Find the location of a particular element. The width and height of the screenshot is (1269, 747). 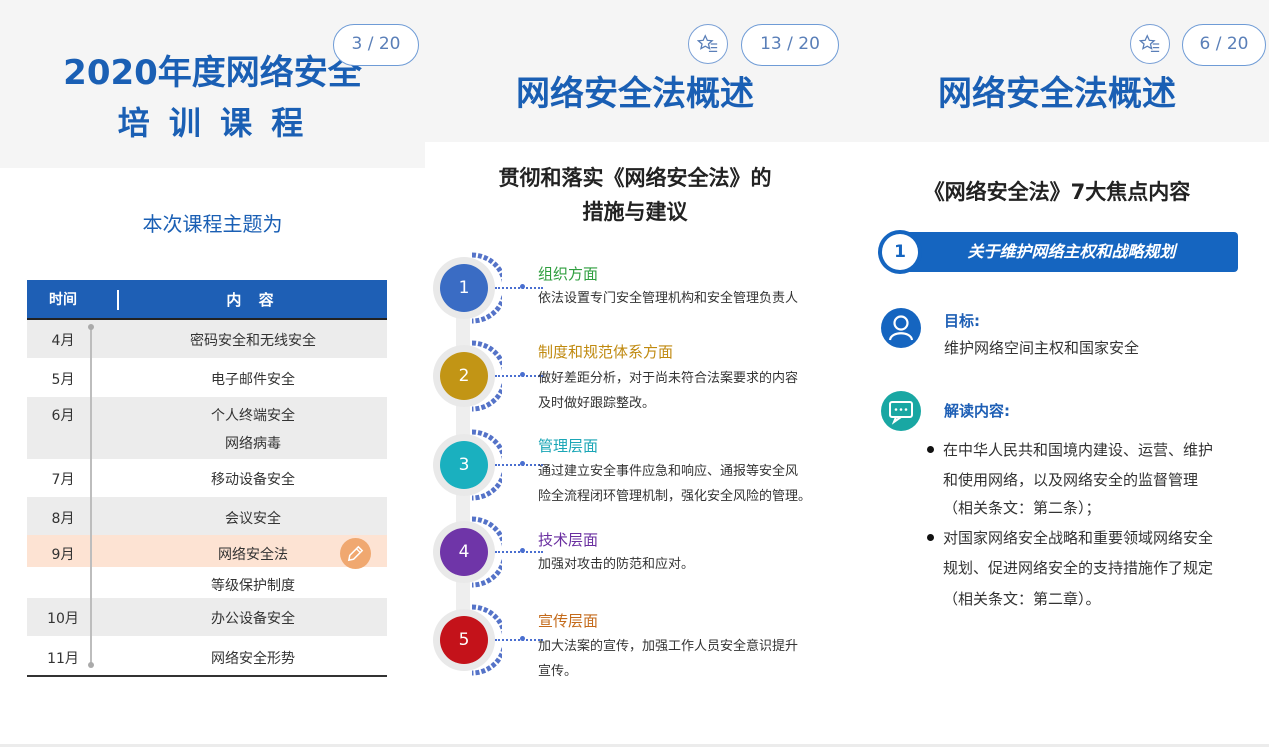

page-indicator: 6 / 20 is located at coordinates (1224, 45).